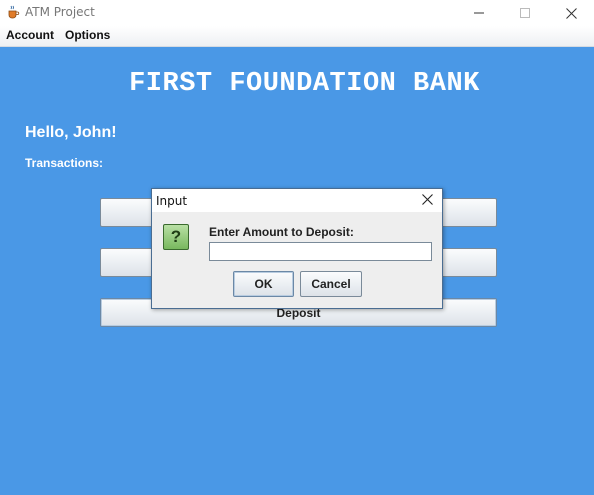  I want to click on bank-name-heading: FIRST FOUNDATION BANK, so click(304, 84).